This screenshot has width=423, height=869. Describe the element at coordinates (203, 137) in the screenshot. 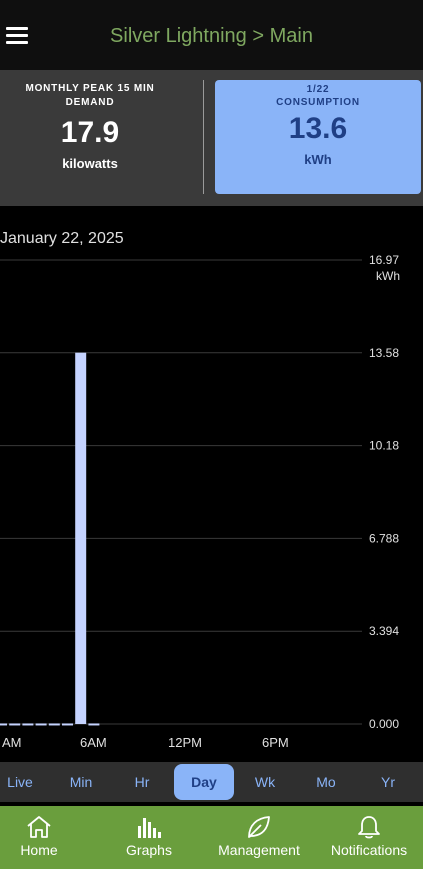

I see `card-divider` at that location.